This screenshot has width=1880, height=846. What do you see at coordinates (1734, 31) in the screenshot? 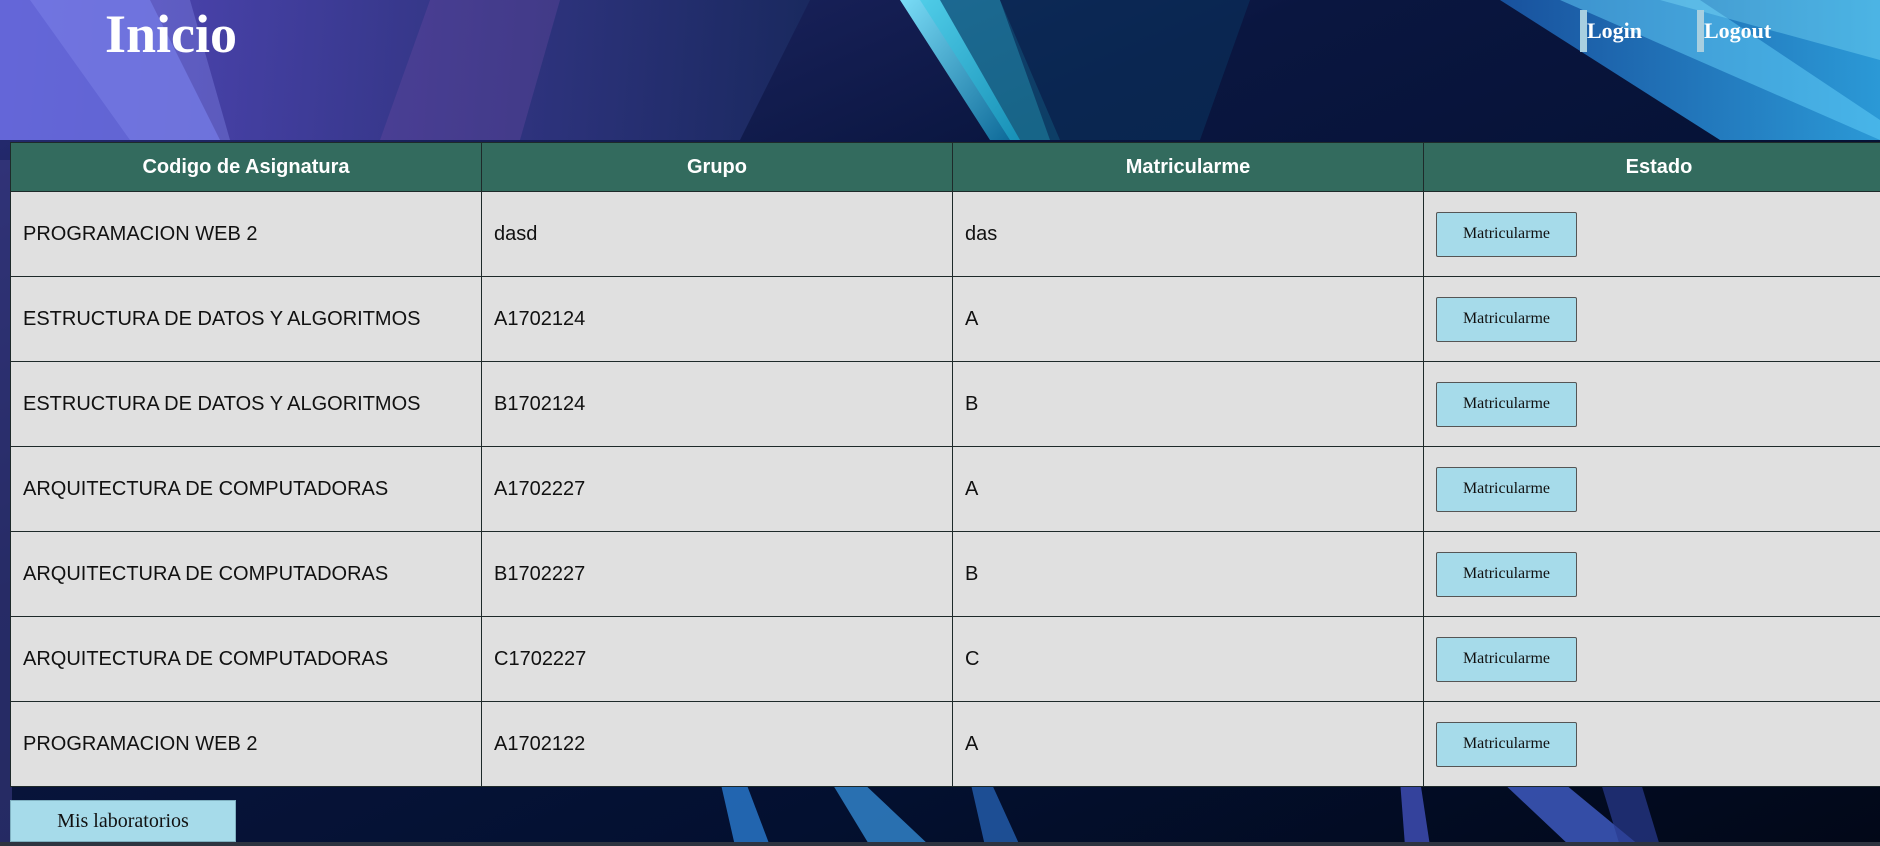
I see `logout-link: Logout` at bounding box center [1734, 31].